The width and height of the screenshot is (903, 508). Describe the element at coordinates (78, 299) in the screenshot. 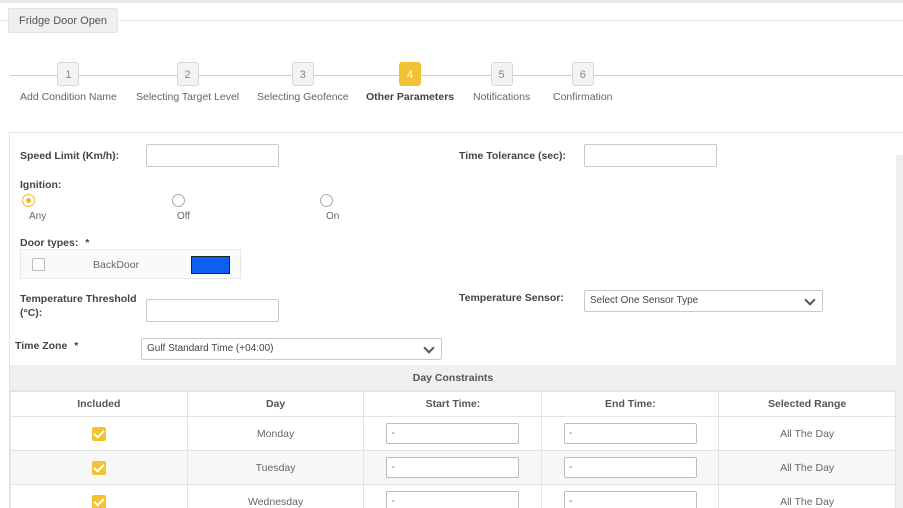

I see `temp-threshold-label-line1: Temperature Threshold` at that location.